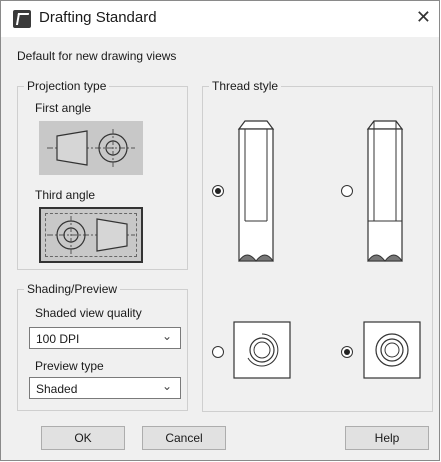 Image resolution: width=441 pixels, height=462 pixels. Describe the element at coordinates (347, 352) in the screenshot. I see `thread-end-option-2-radio` at that location.